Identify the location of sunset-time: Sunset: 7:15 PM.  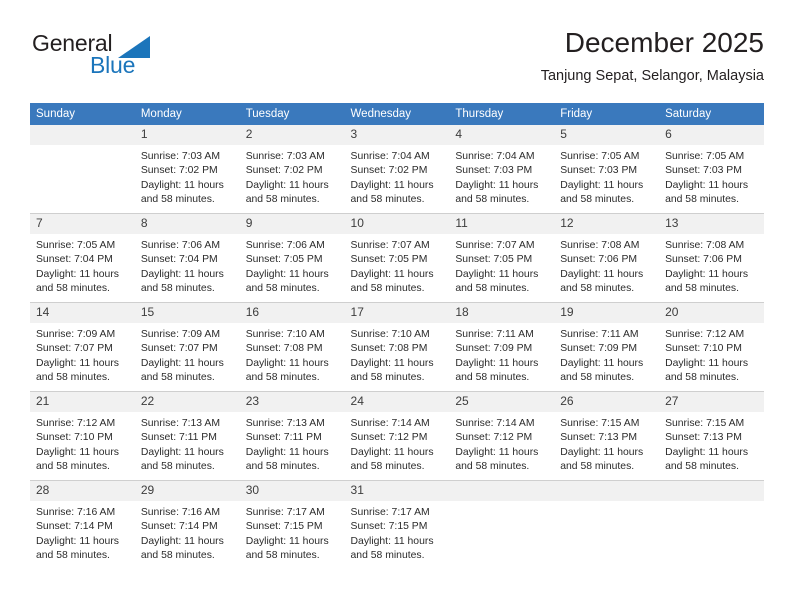
(389, 527).